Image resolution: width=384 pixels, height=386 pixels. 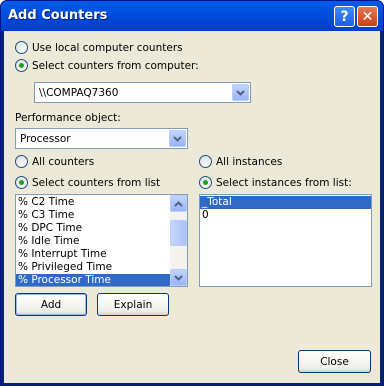 I want to click on counters-scrollbar, so click(x=178, y=240).